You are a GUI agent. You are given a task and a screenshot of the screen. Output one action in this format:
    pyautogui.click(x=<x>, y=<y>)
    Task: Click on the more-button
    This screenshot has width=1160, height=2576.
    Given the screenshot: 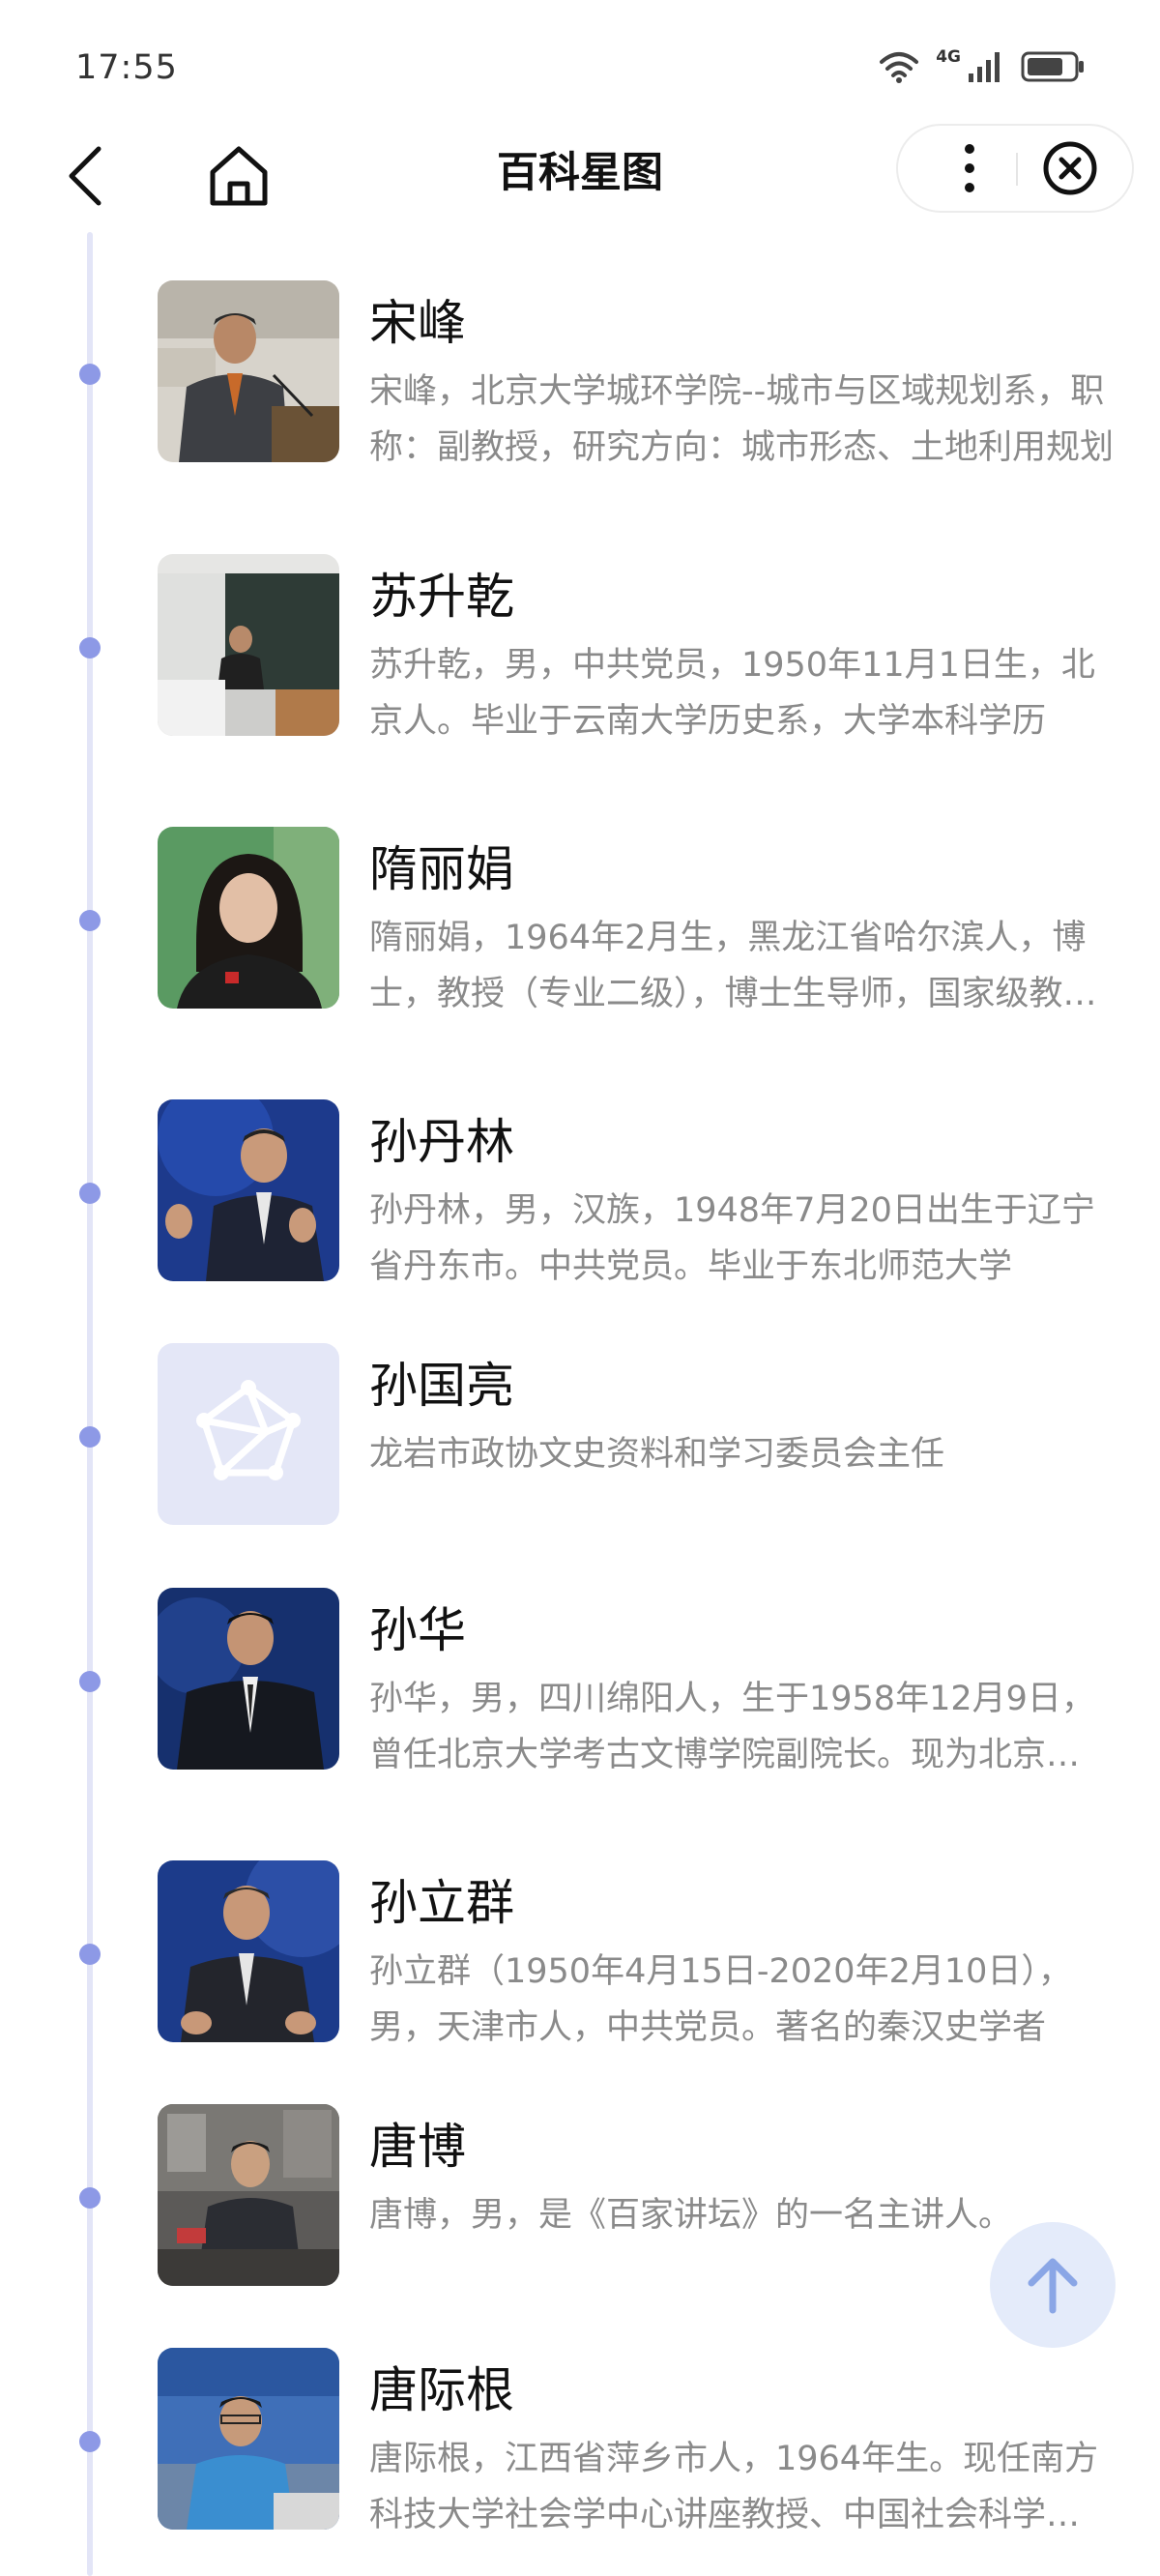 What is the action you would take?
    pyautogui.click(x=970, y=168)
    